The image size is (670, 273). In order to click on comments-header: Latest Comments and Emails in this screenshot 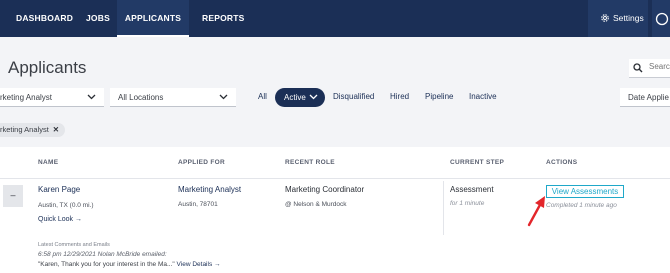, I will do `click(74, 245)`.